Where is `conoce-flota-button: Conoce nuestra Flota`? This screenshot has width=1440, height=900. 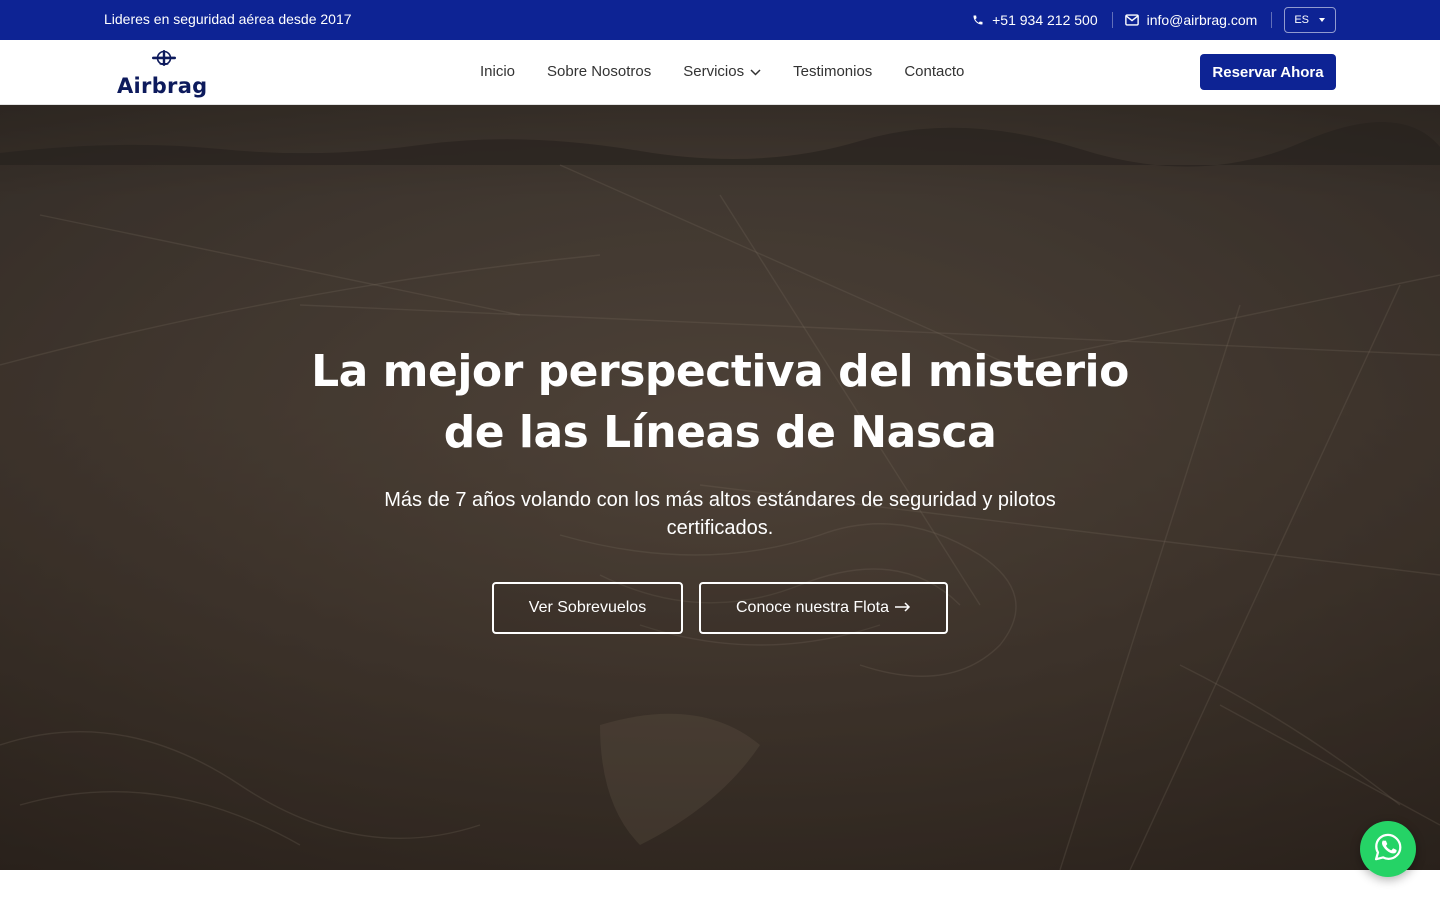 conoce-flota-button: Conoce nuestra Flota is located at coordinates (823, 608).